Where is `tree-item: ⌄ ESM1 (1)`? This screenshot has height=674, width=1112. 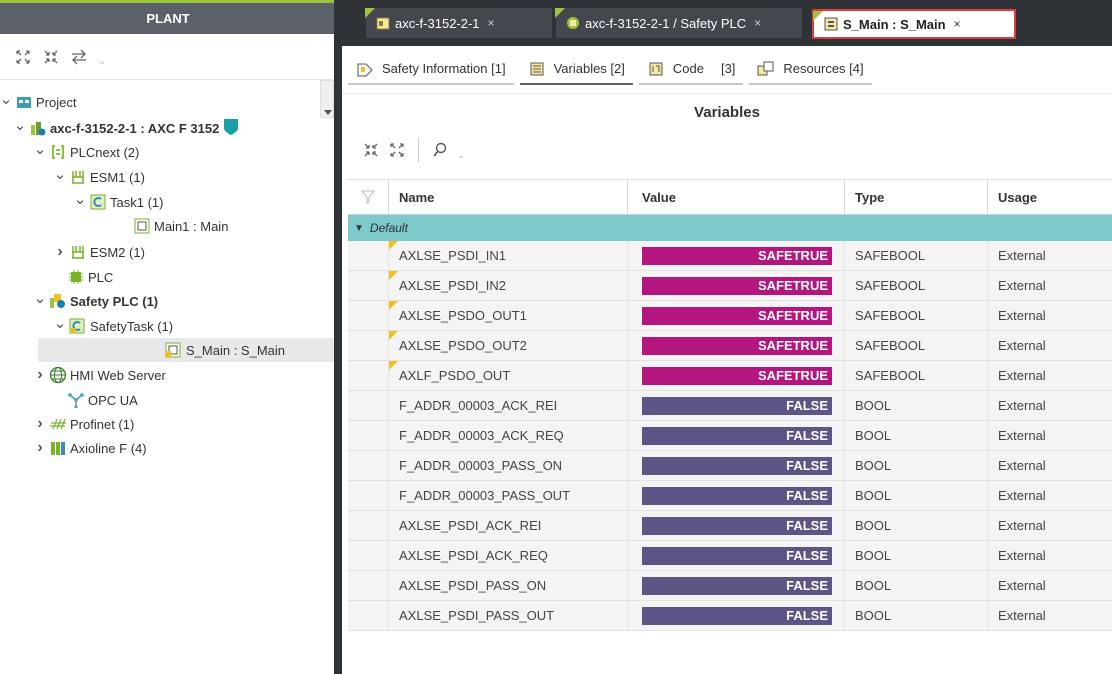
tree-item: ⌄ ESM1 (1) is located at coordinates (99, 177).